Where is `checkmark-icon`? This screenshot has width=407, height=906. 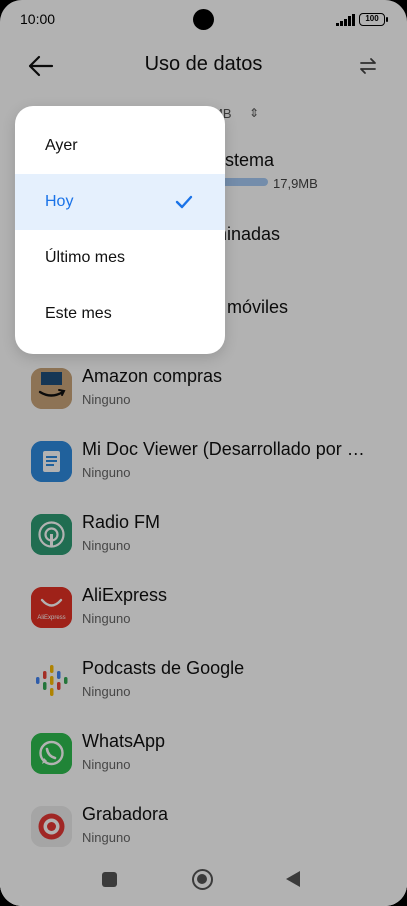 checkmark-icon is located at coordinates (184, 202).